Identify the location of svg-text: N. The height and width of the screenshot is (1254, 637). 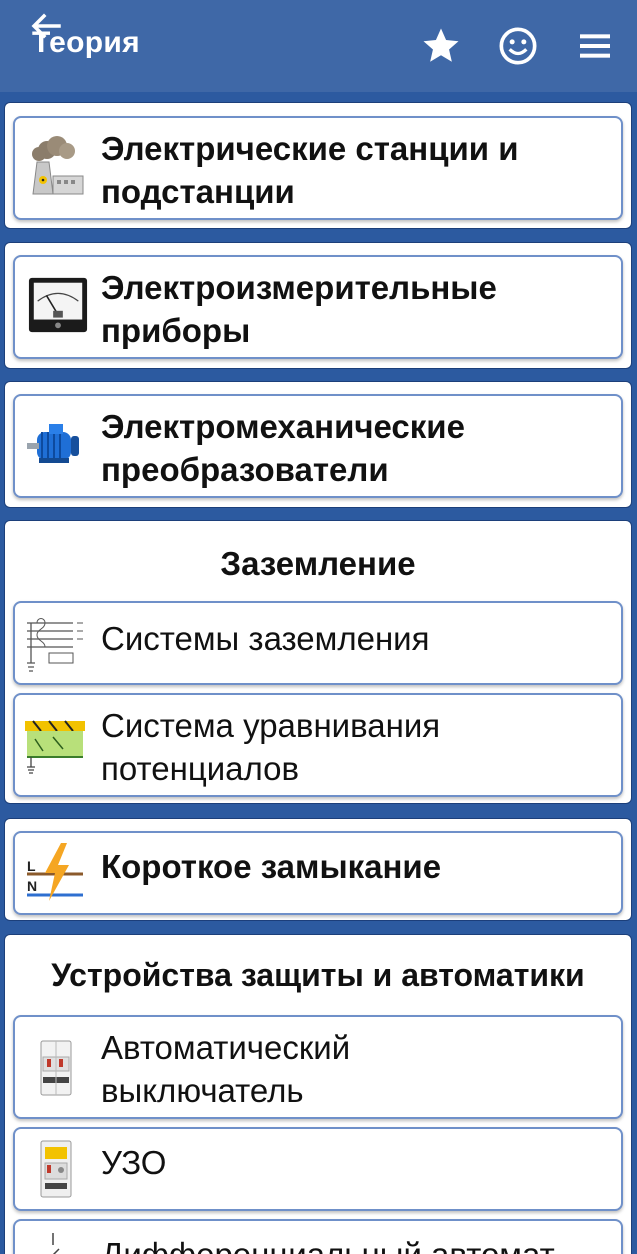
(32, 886).